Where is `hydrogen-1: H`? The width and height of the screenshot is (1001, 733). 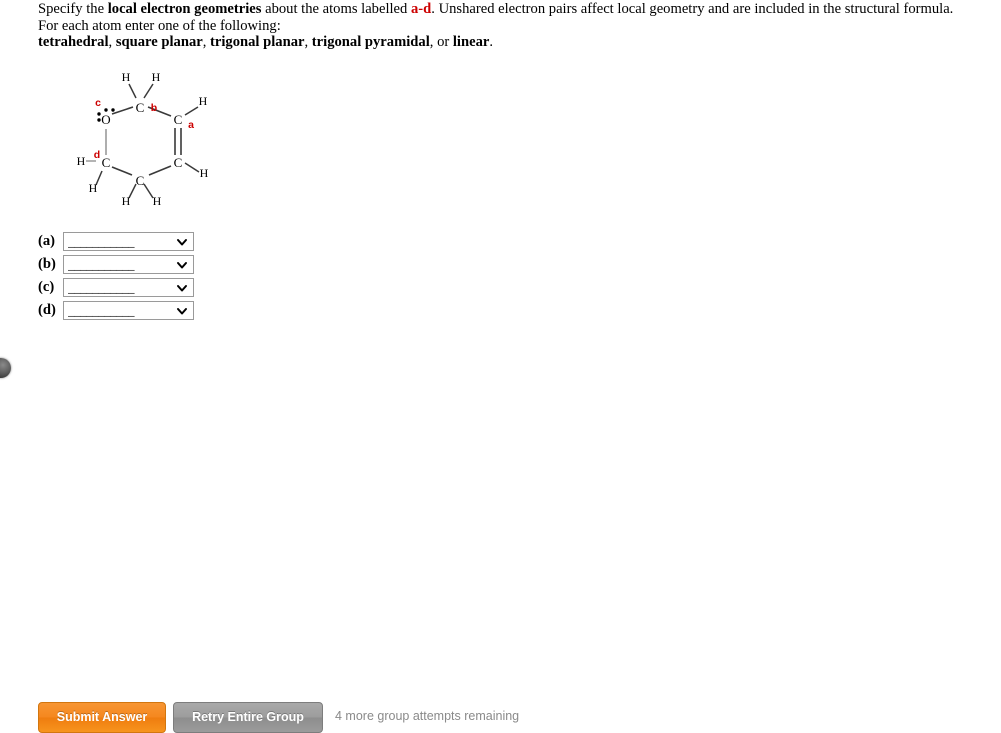 hydrogen-1: H is located at coordinates (126, 77).